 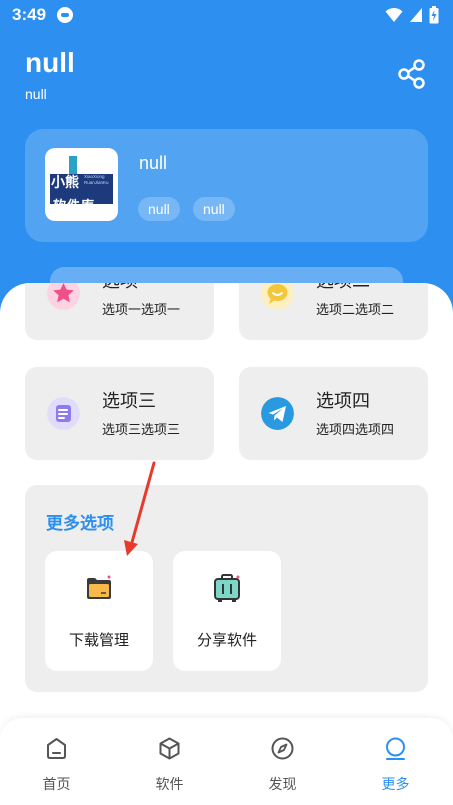 I want to click on option-subtitle: 选项一选项一, so click(x=141, y=310).